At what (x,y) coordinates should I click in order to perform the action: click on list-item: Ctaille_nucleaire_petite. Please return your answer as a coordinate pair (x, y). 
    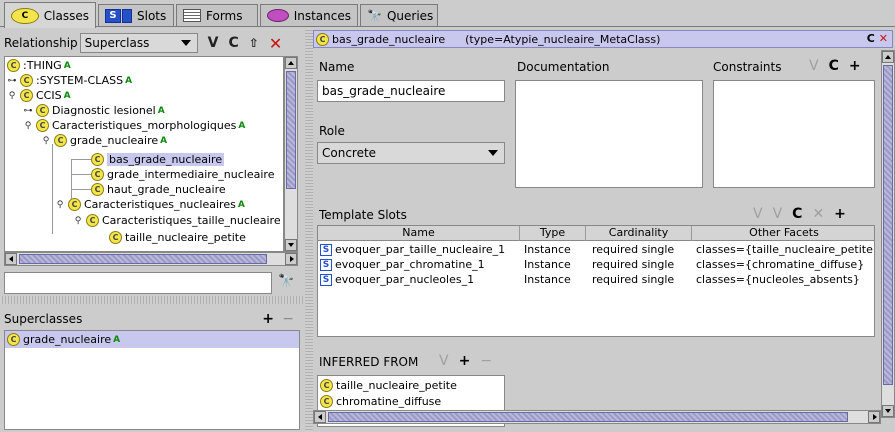
    Looking at the image, I should click on (388, 385).